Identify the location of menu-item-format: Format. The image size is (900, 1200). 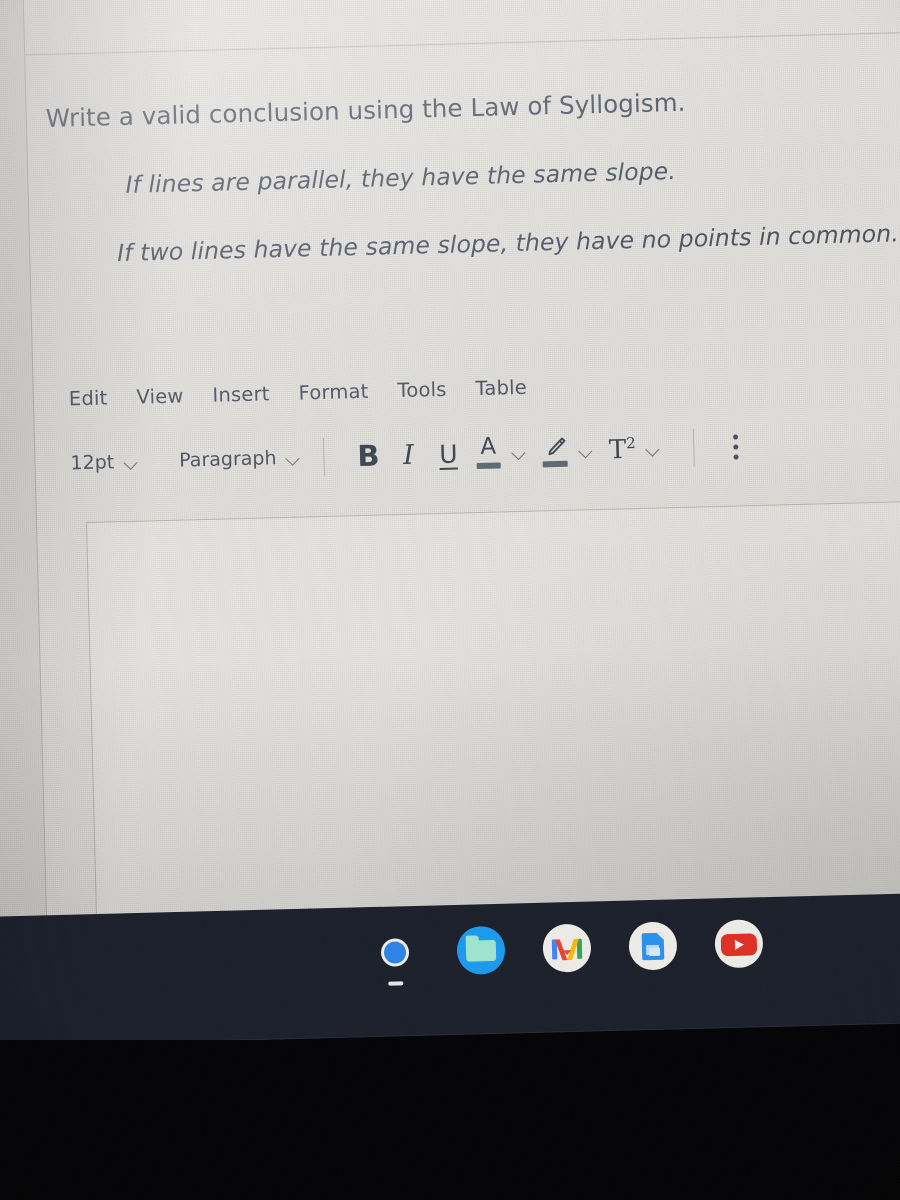
(333, 392).